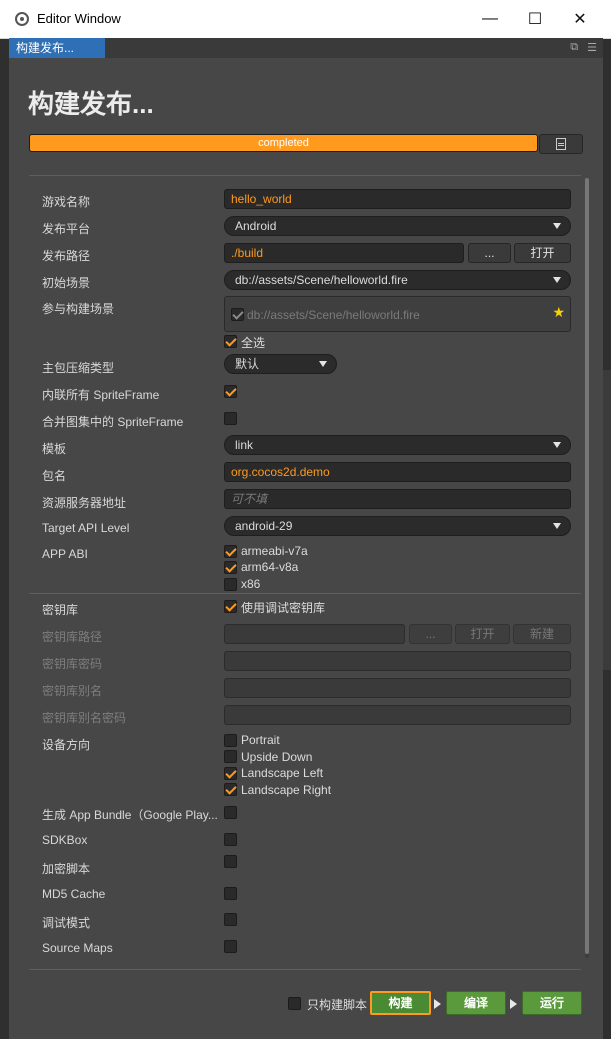  What do you see at coordinates (230, 893) in the screenshot?
I see `md5-cache-checkbox` at bounding box center [230, 893].